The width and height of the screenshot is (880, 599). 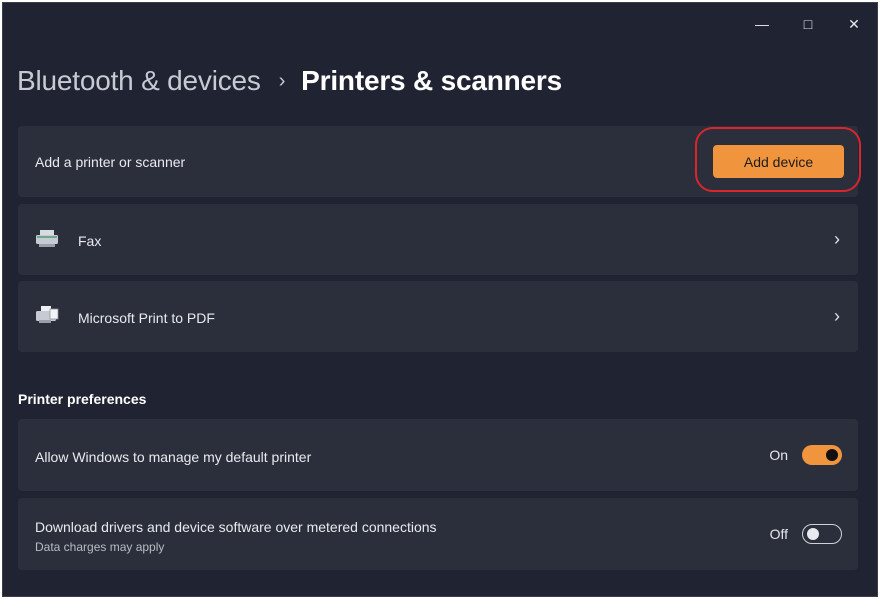 I want to click on device-label: Fax, so click(x=90, y=241).